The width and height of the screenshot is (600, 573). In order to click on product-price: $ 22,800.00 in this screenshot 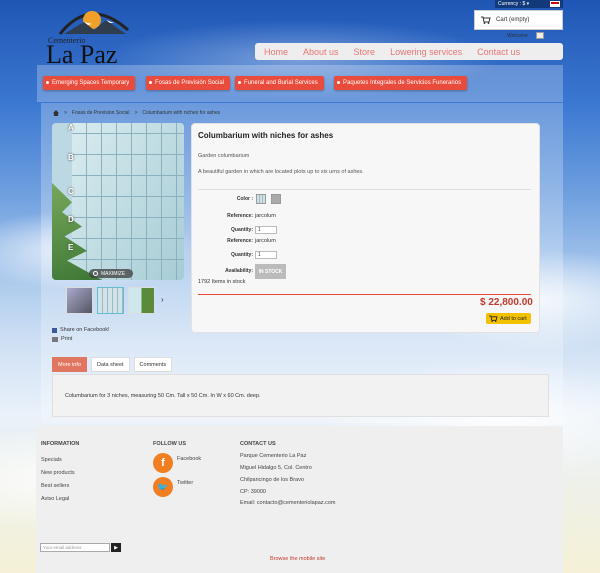, I will do `click(506, 302)`.